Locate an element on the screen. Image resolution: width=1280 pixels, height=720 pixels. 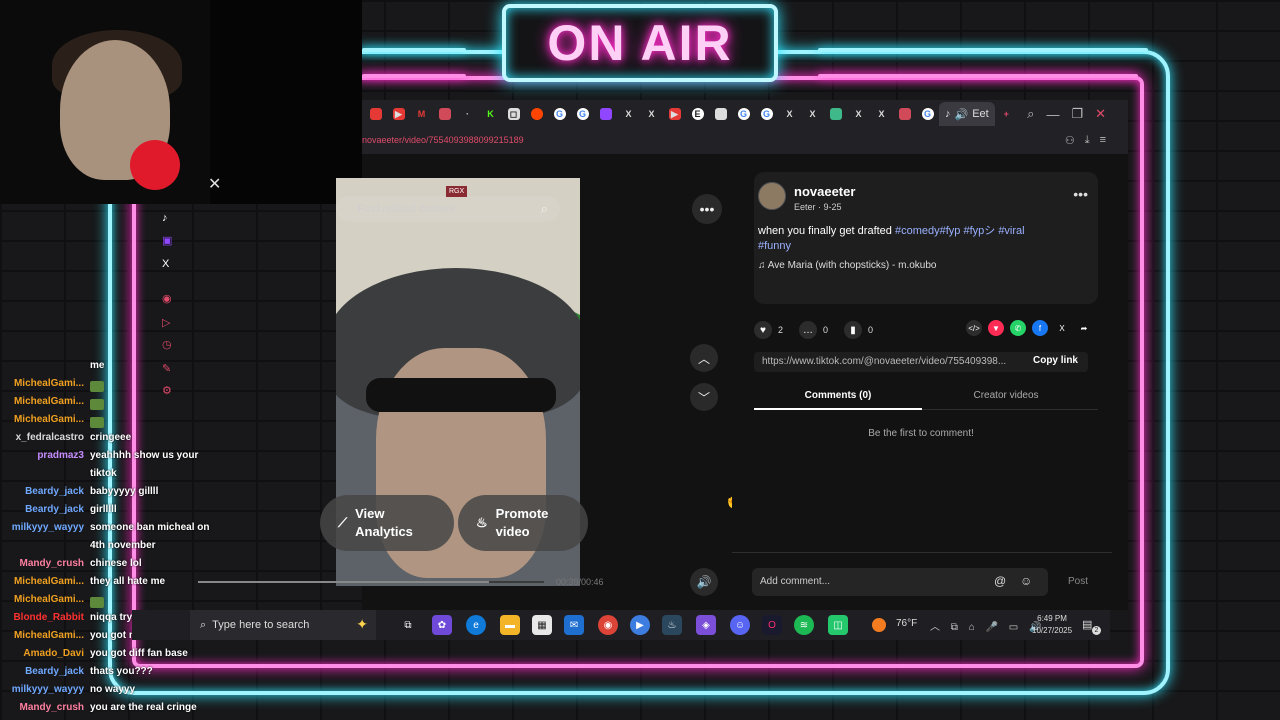
gmail-tab-icon: M is located at coordinates (421, 114).